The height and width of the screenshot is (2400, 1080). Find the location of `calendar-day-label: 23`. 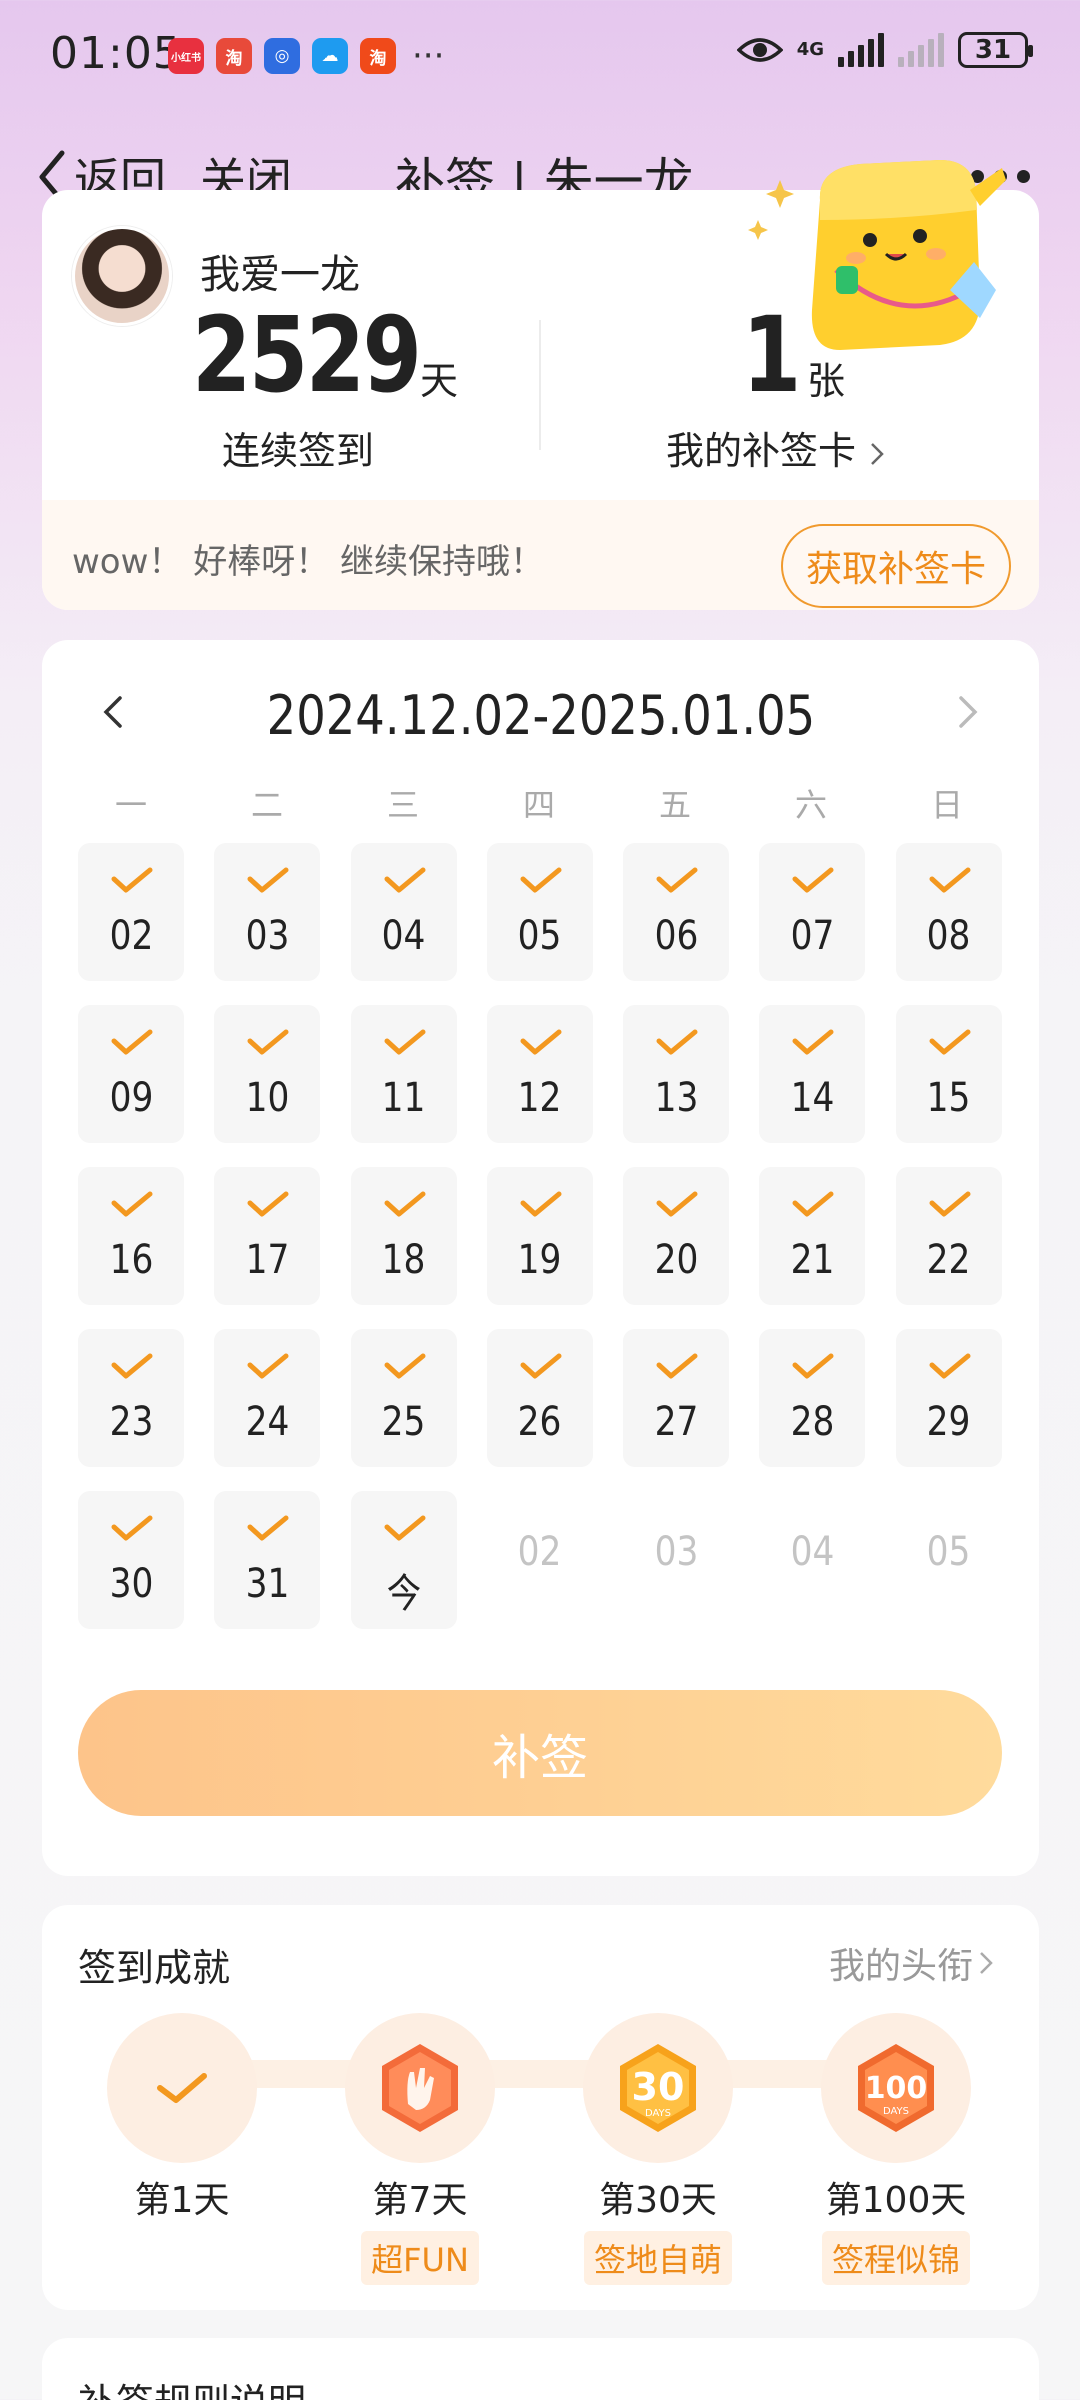

calendar-day-label: 23 is located at coordinates (131, 1422).